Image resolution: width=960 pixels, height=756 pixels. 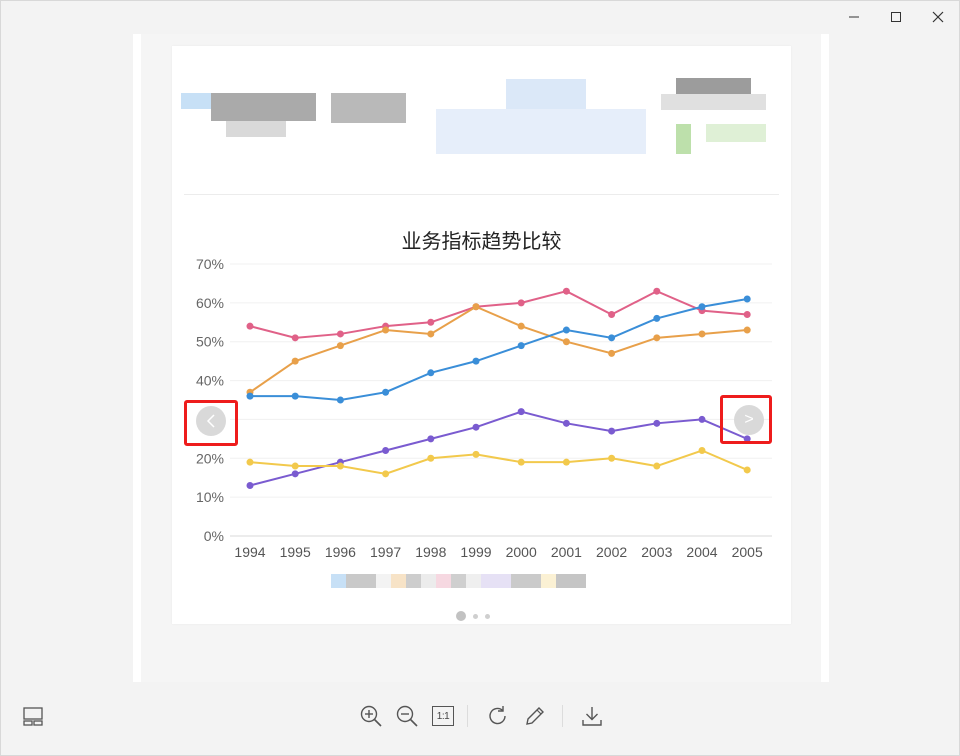 I want to click on download-button, so click(x=592, y=716).